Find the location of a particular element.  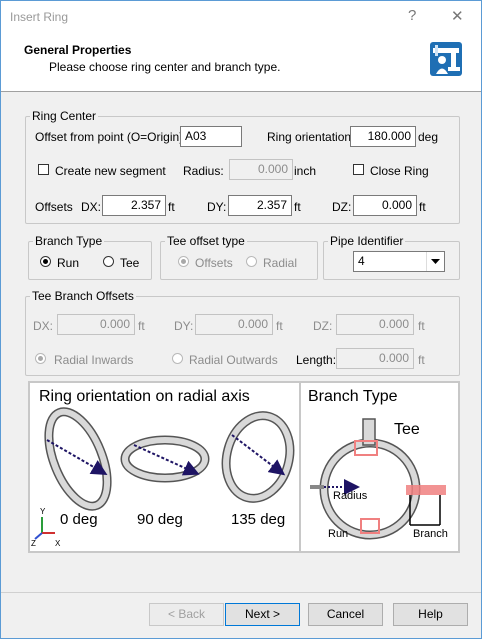

cancel-button: Cancel is located at coordinates (345, 614).